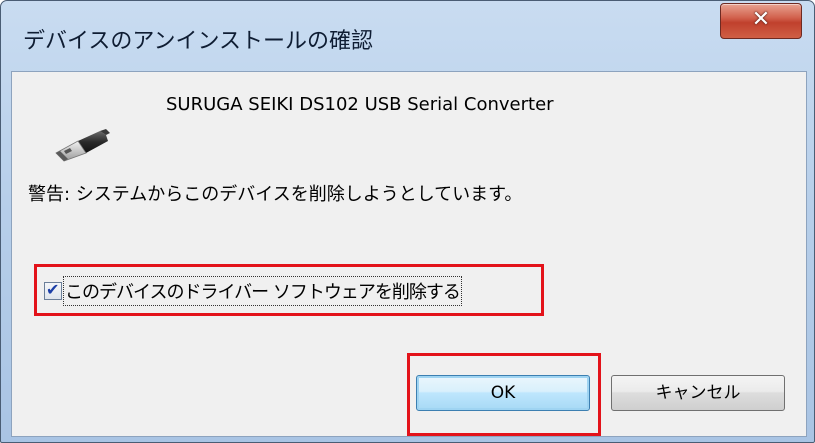  I want to click on close-icon: ✕, so click(761, 19).